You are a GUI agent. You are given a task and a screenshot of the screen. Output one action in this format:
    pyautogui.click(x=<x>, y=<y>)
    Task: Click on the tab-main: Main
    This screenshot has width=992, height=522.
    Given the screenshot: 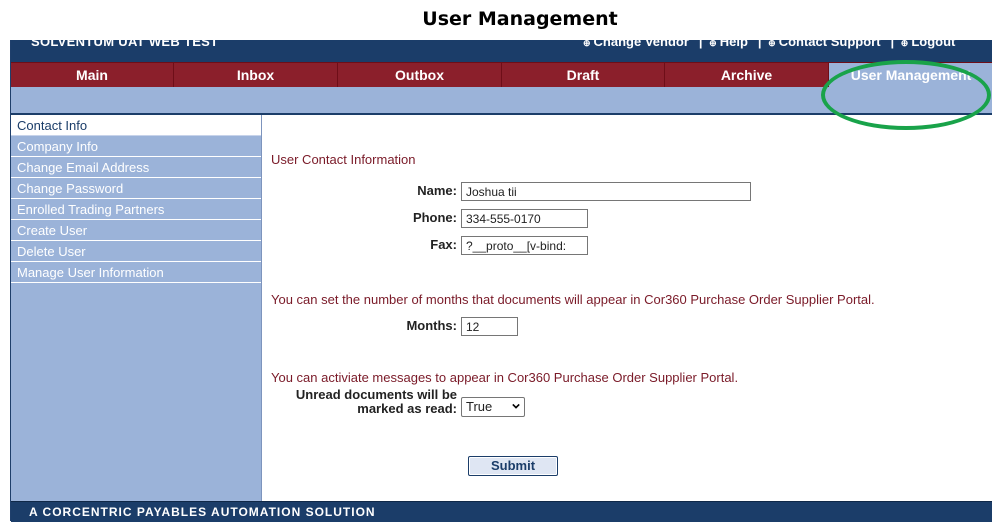 What is the action you would take?
    pyautogui.click(x=92, y=75)
    